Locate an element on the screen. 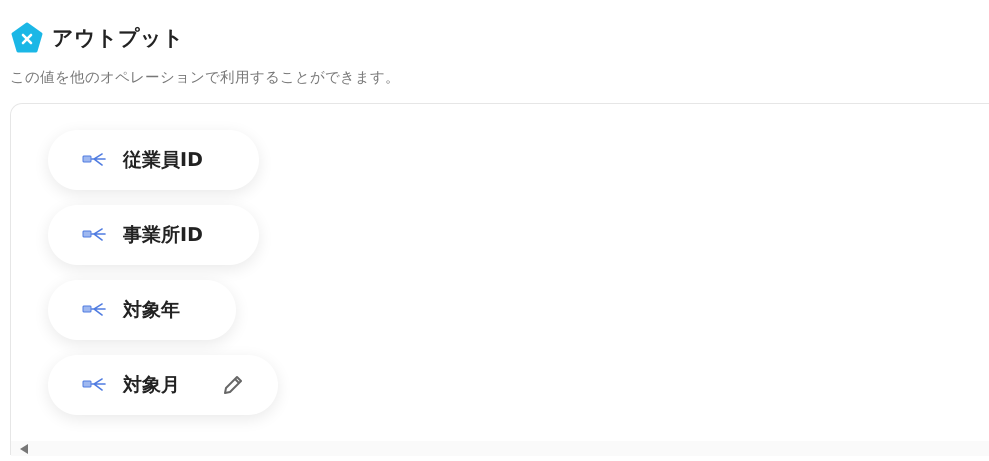  output-label: 事業所ID is located at coordinates (163, 235).